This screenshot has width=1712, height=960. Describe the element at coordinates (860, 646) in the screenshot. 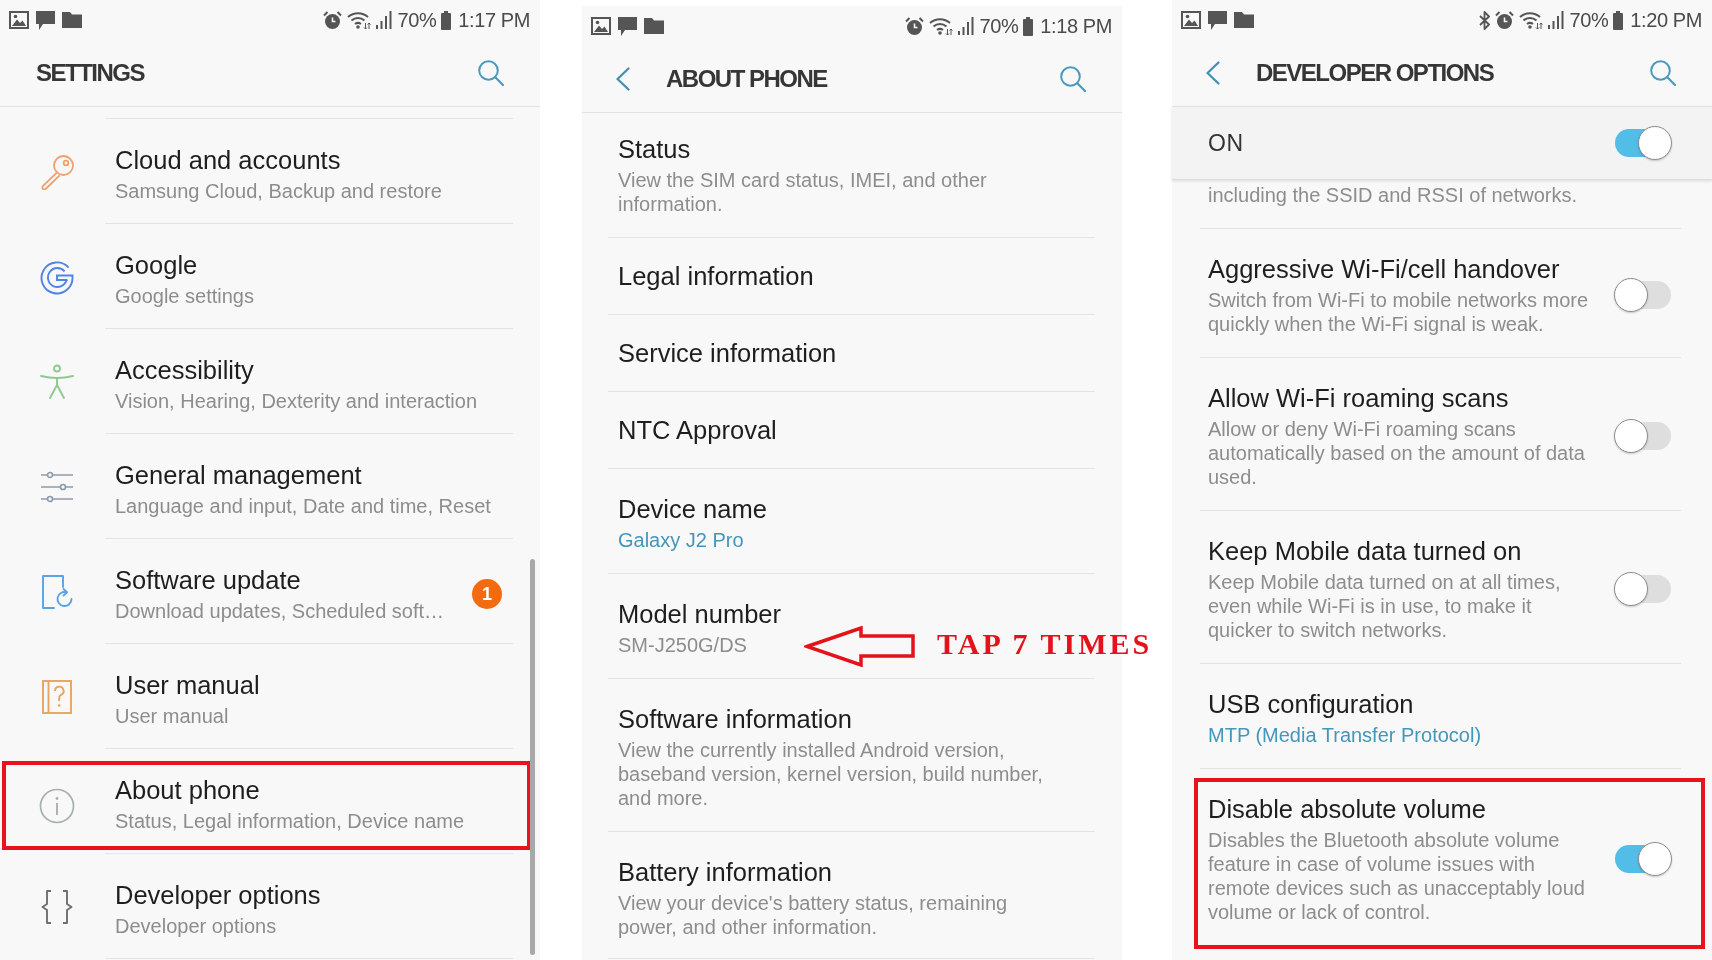

I see `left-arrow-icon` at that location.